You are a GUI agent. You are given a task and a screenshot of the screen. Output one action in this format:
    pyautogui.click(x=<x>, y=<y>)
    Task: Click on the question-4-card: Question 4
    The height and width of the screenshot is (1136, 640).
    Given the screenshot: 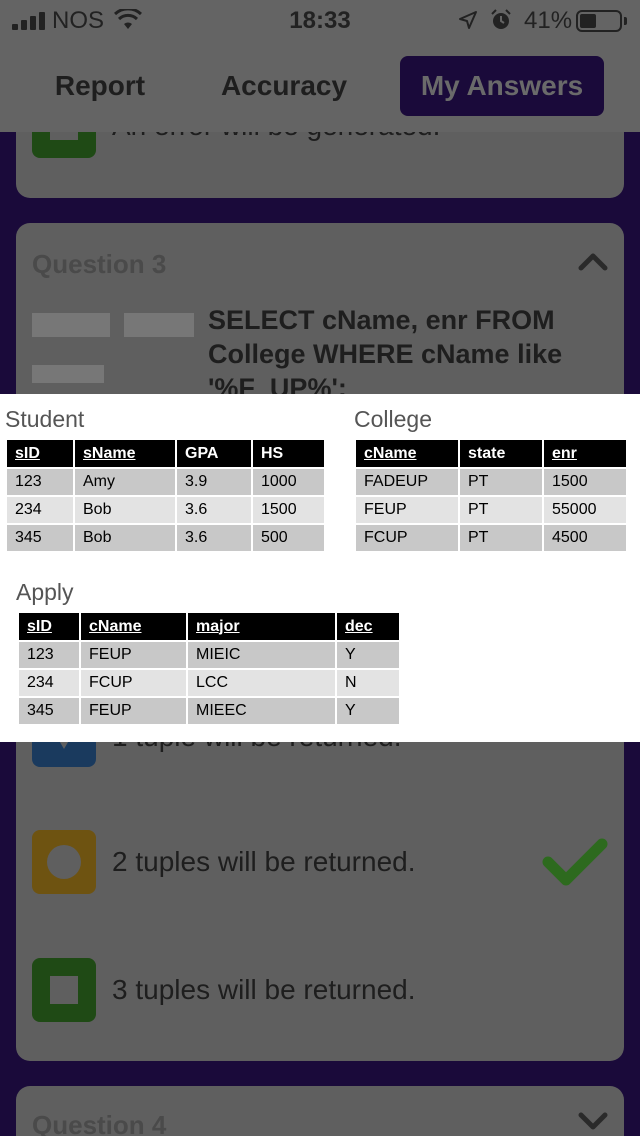 What is the action you would take?
    pyautogui.click(x=320, y=1111)
    